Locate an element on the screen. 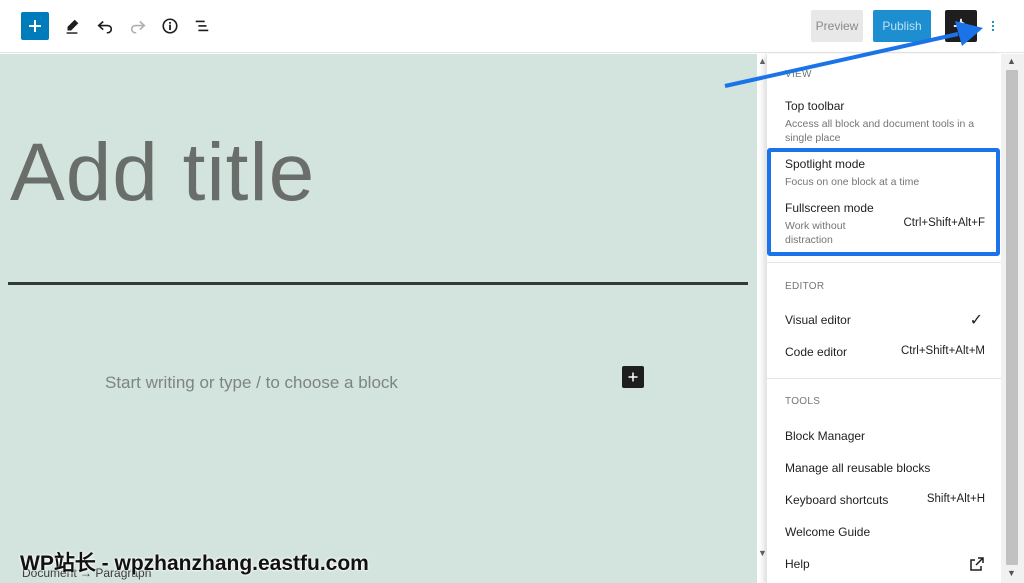 The image size is (1024, 583). info-button is located at coordinates (170, 26).